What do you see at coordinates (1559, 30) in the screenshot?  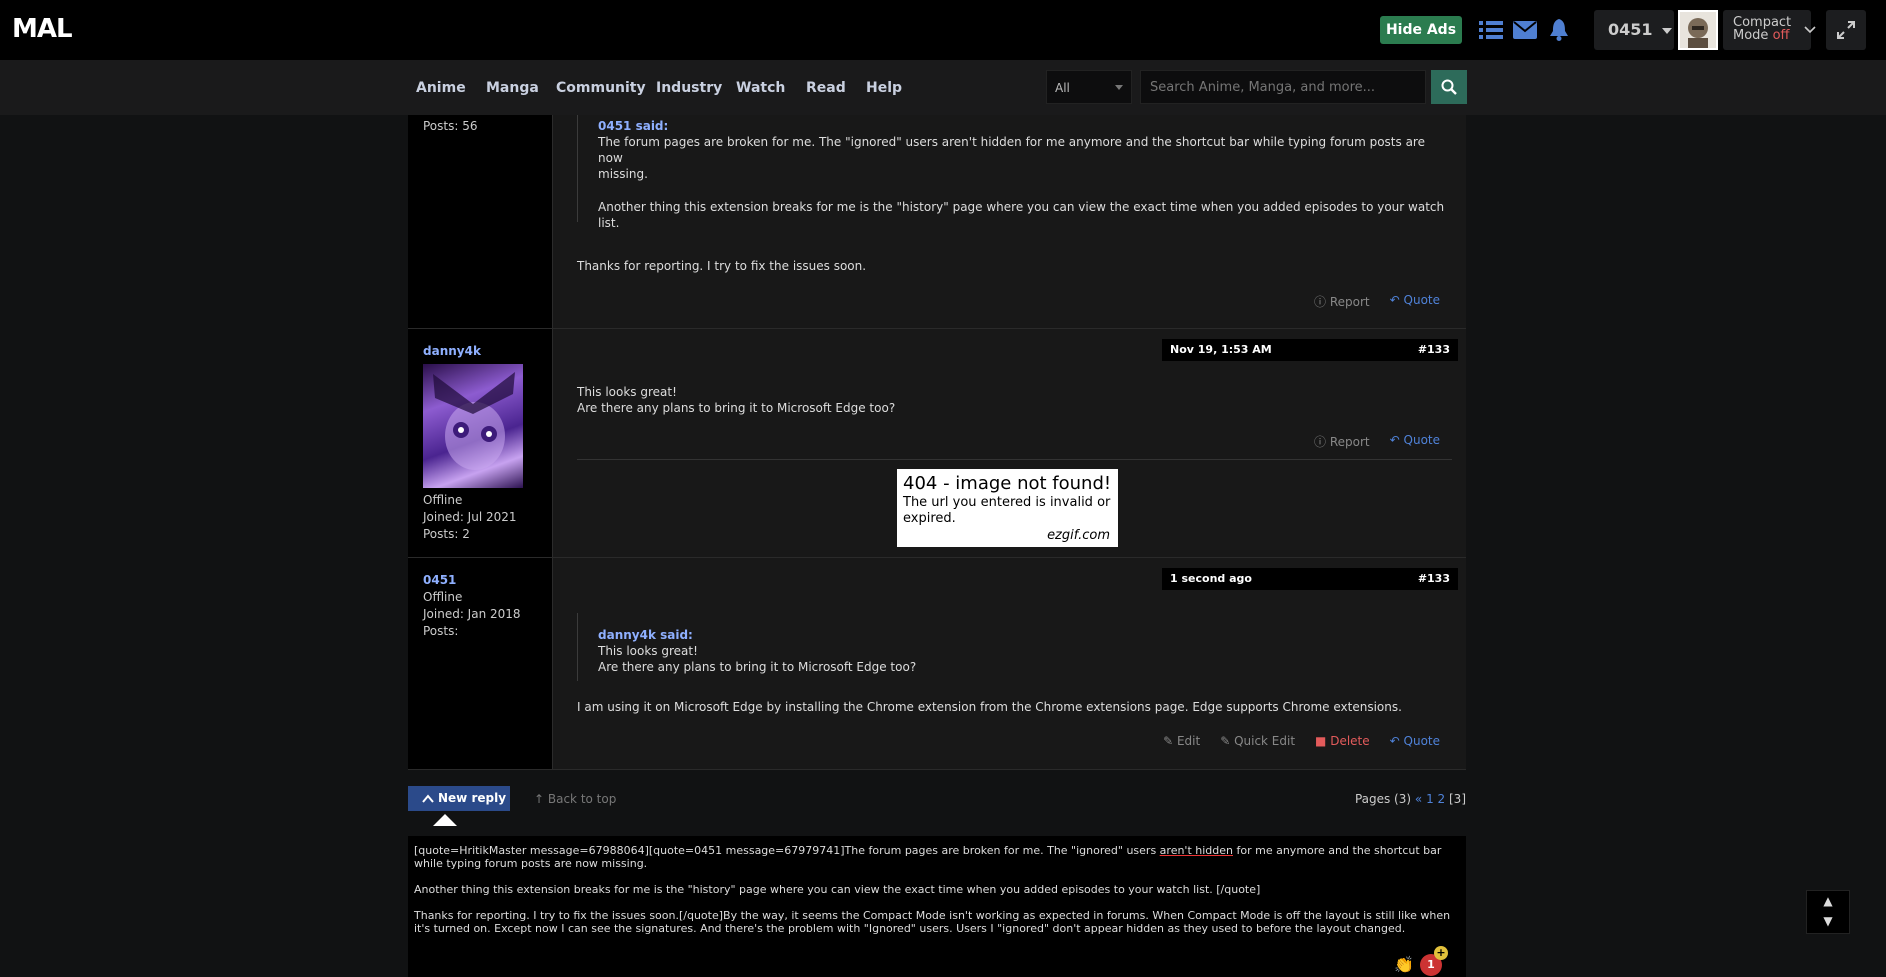 I see `bell-icon` at bounding box center [1559, 30].